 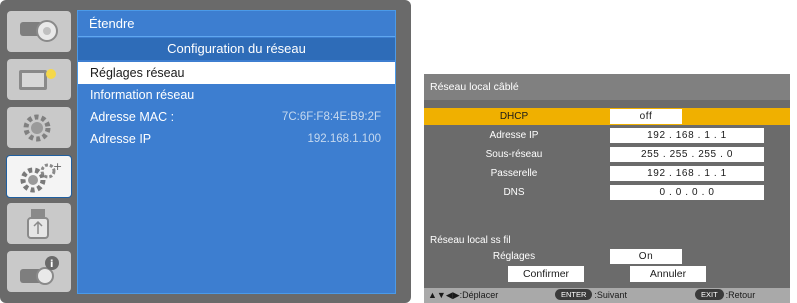 I want to click on dns-label: DNS, so click(x=514, y=192).